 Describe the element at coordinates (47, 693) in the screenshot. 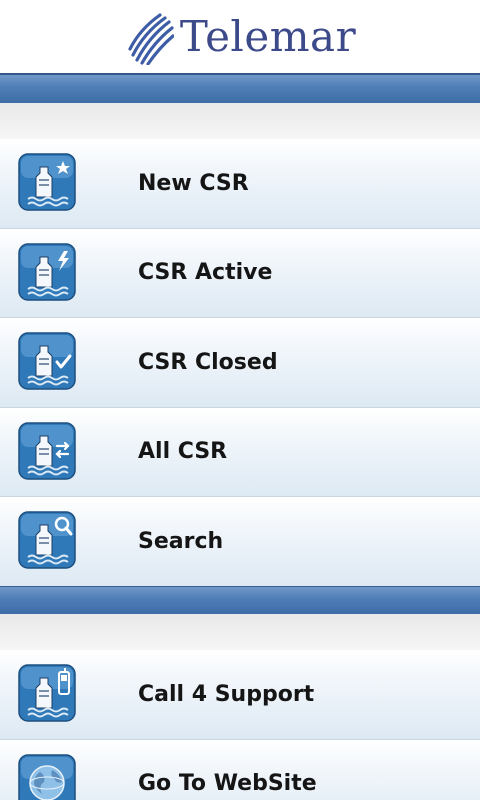

I see `ship-phone-icon` at that location.